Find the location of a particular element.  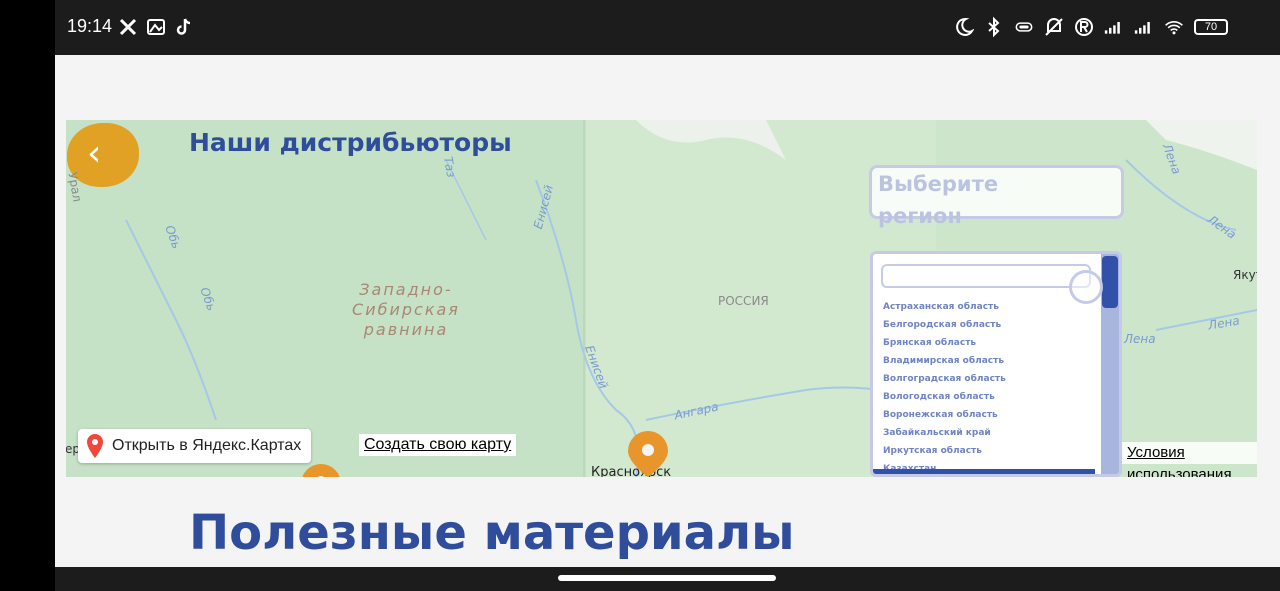

chevron-left-icon: ‹ is located at coordinates (94, 153).